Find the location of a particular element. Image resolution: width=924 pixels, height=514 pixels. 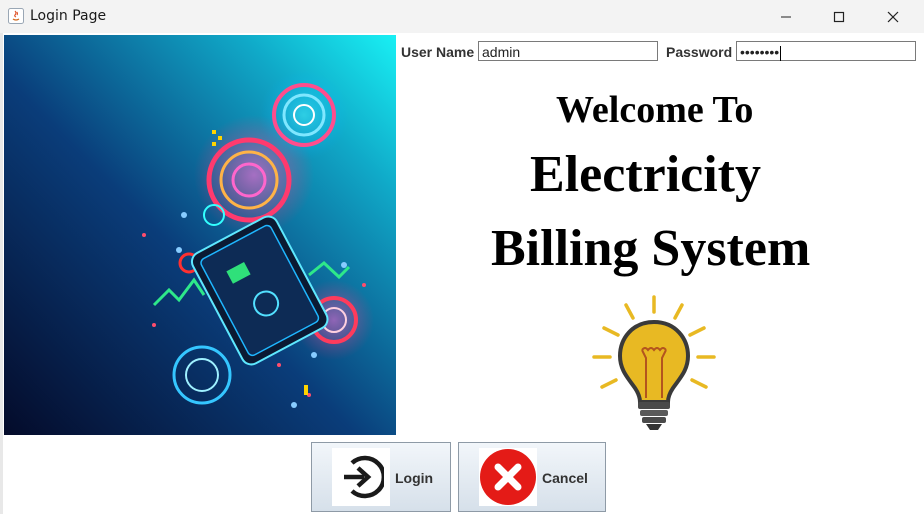

close-button is located at coordinates (893, 16).